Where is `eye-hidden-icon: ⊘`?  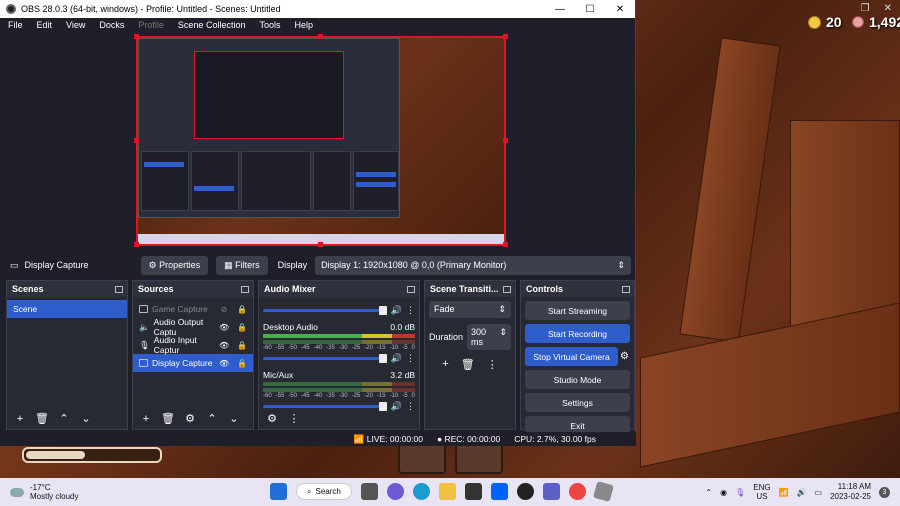
eye-hidden-icon: ⊘ is located at coordinates (224, 309).